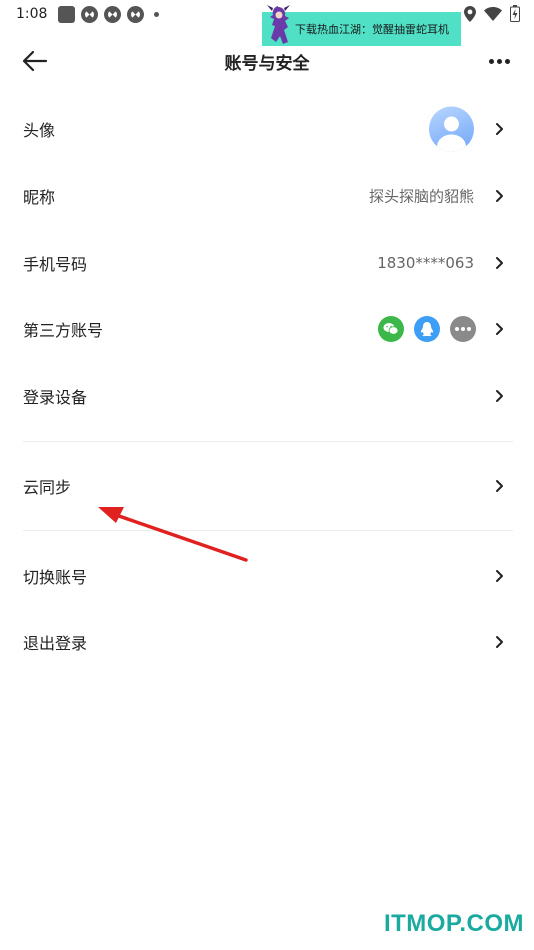  I want to click on row-logout: 退出登录, so click(267, 642).